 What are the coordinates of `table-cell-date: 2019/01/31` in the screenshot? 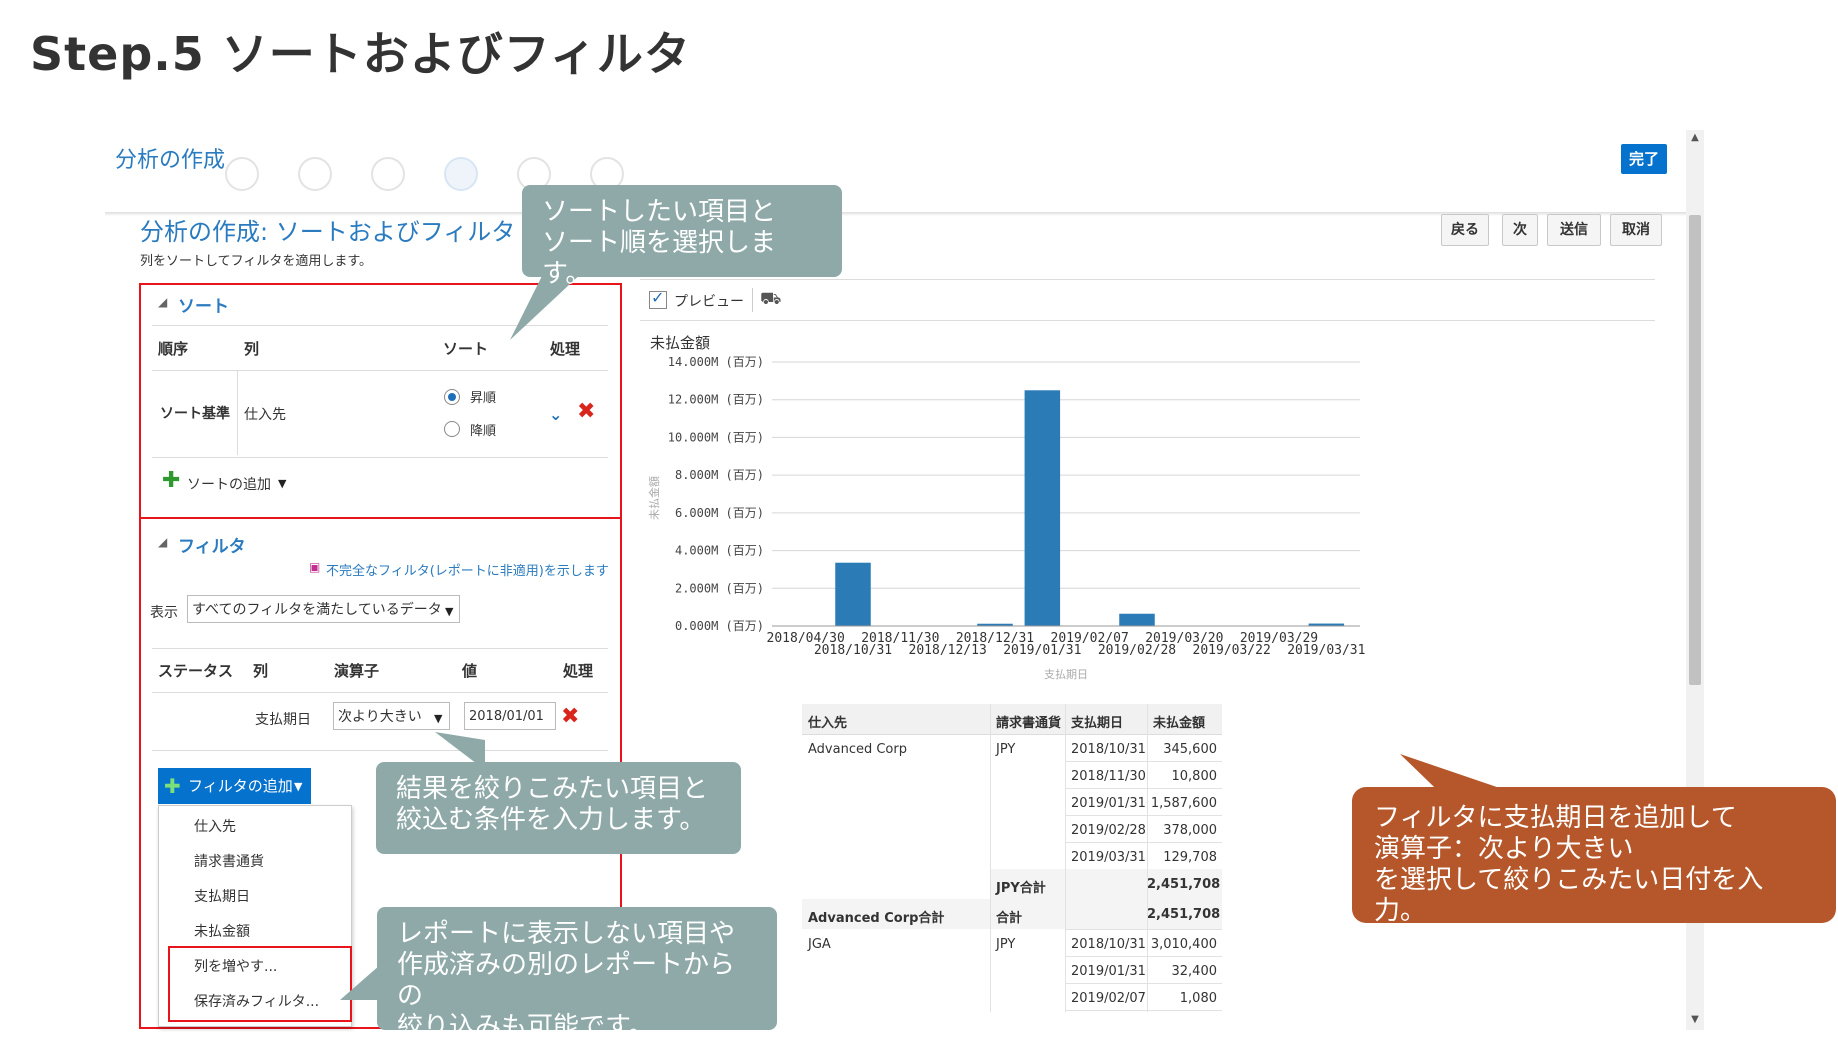 It's located at (1109, 803).